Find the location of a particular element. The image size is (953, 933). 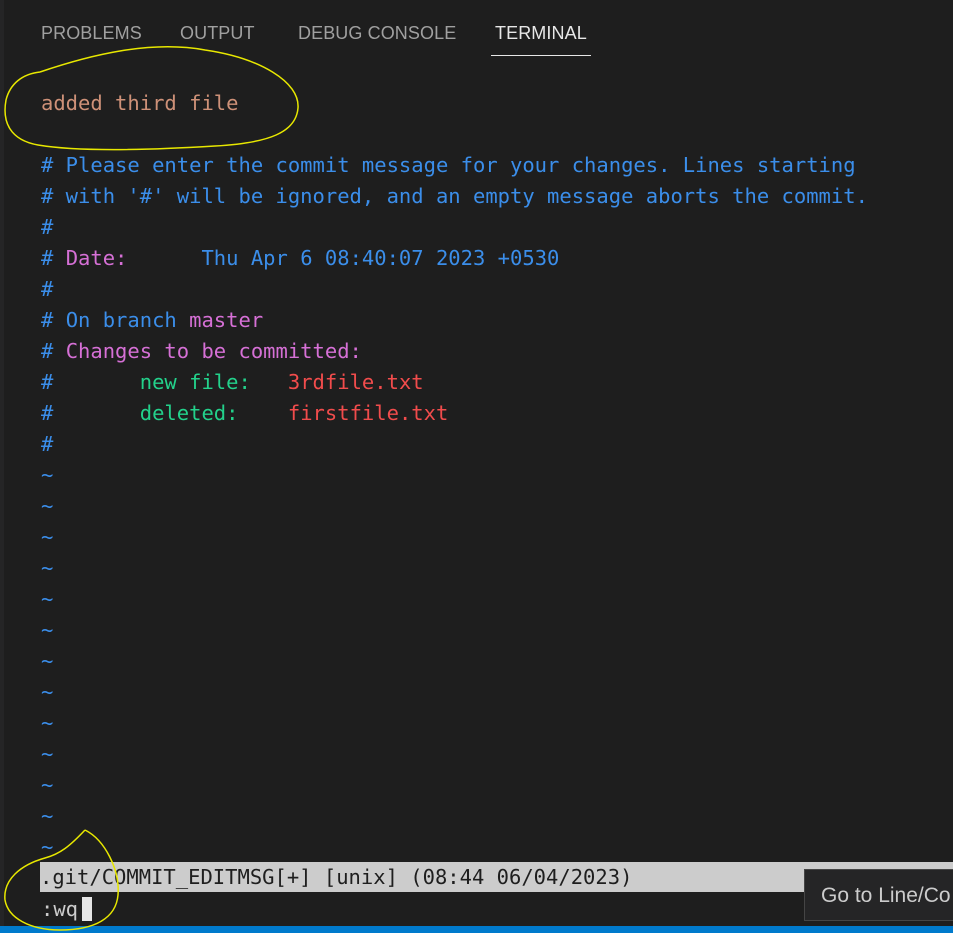

commit-message-line: added third file is located at coordinates (140, 103).